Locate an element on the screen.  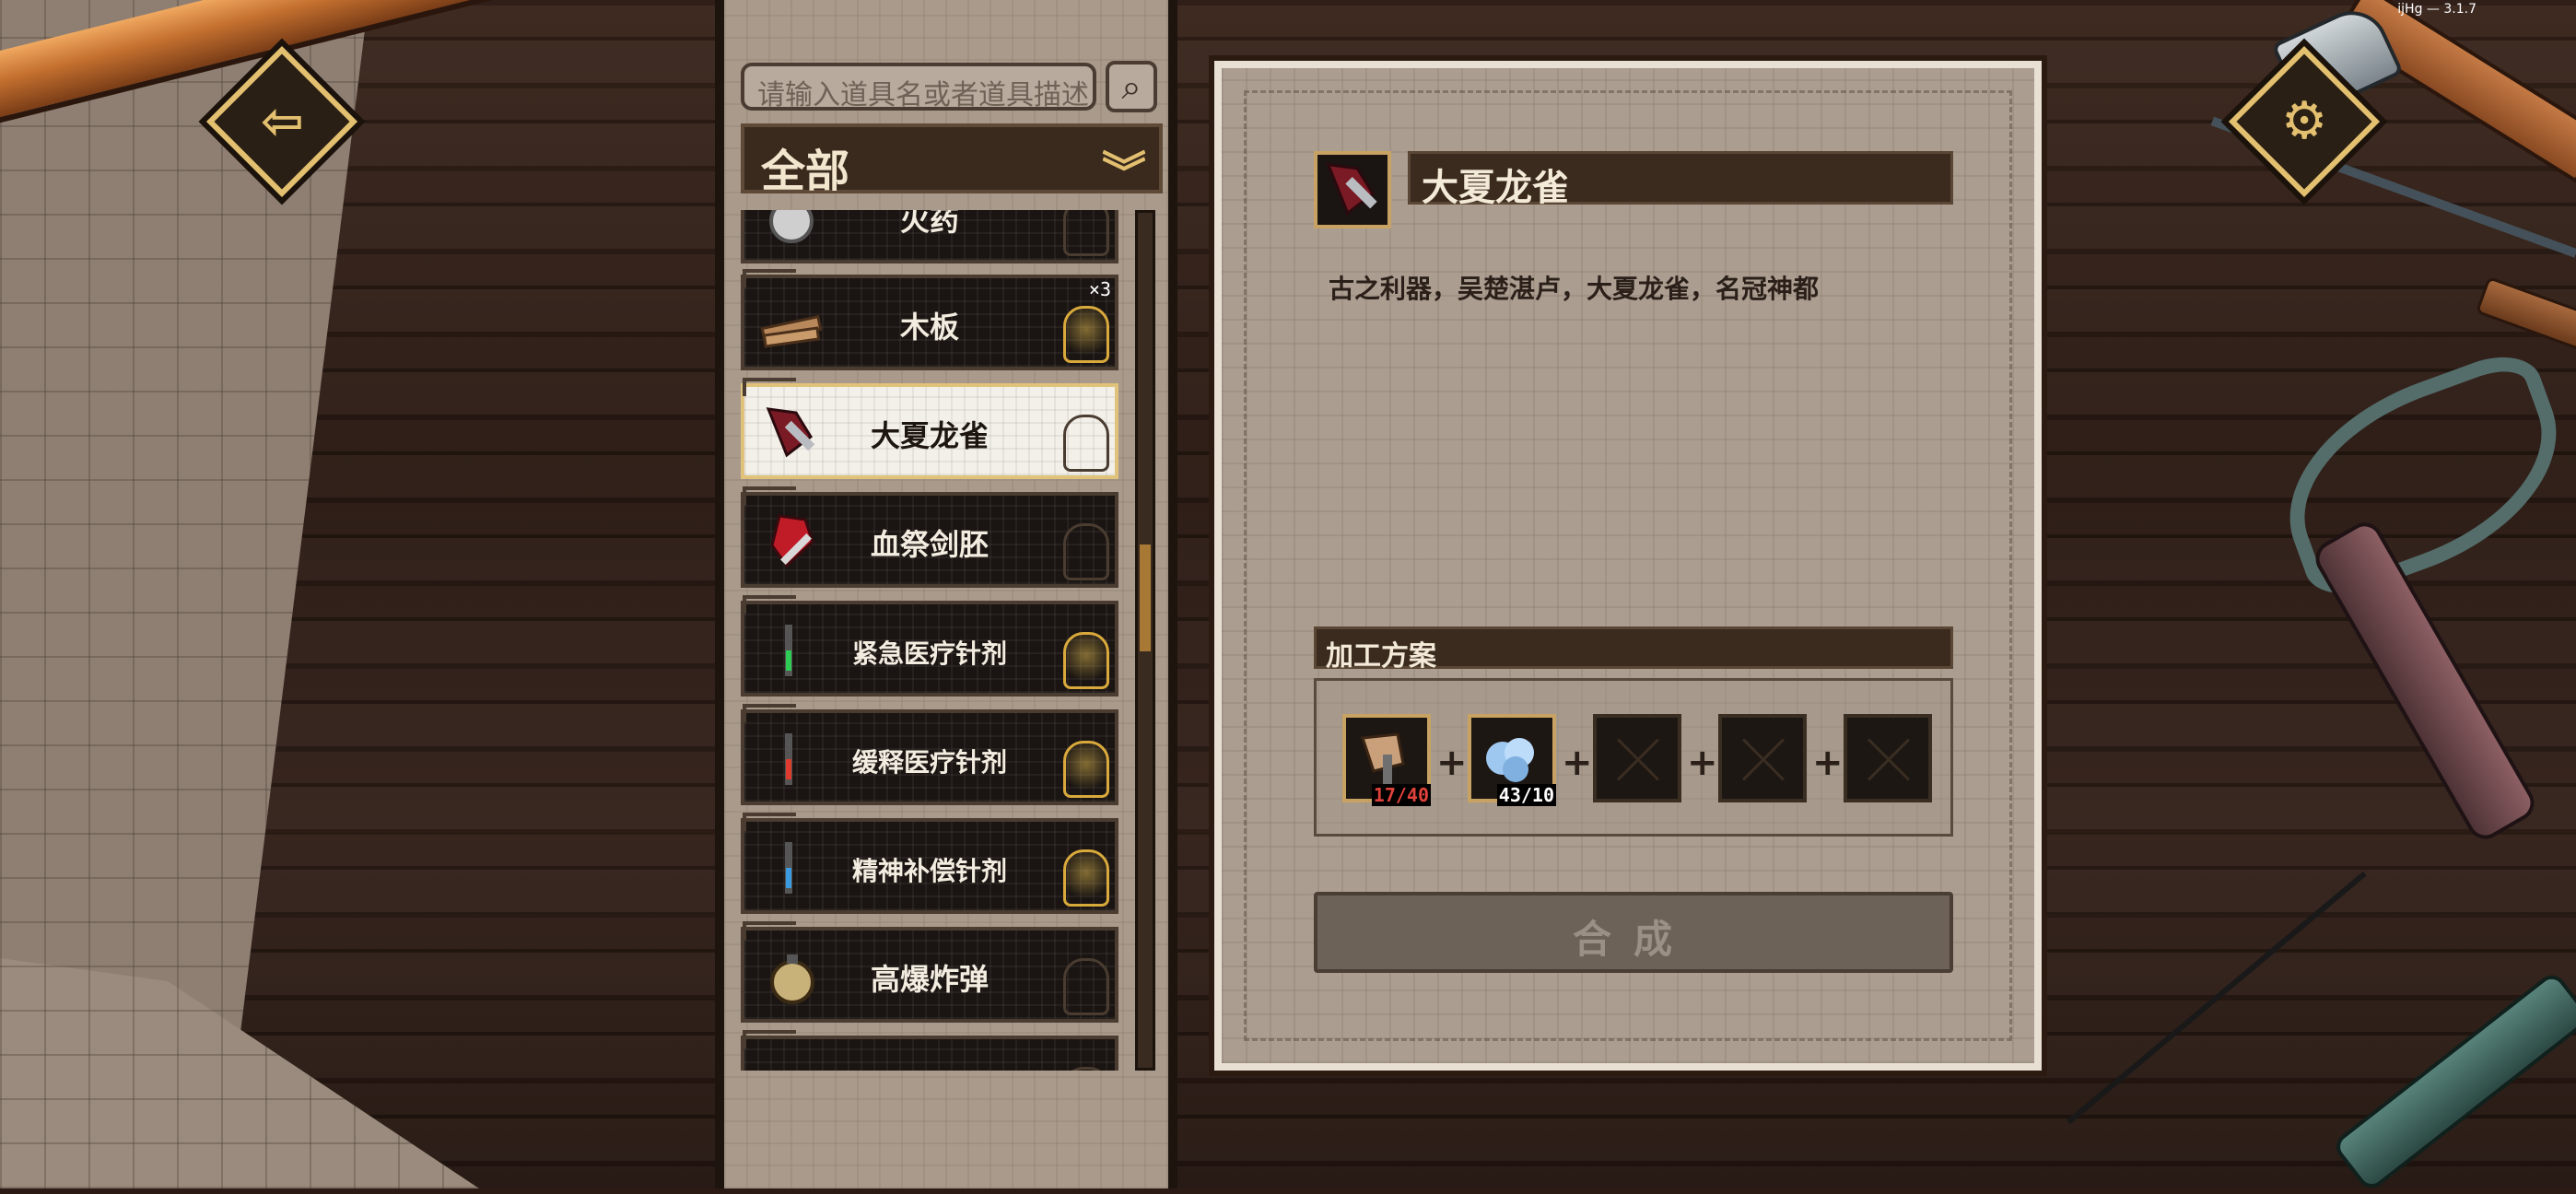
craft-button: 合成 is located at coordinates (1633, 932).